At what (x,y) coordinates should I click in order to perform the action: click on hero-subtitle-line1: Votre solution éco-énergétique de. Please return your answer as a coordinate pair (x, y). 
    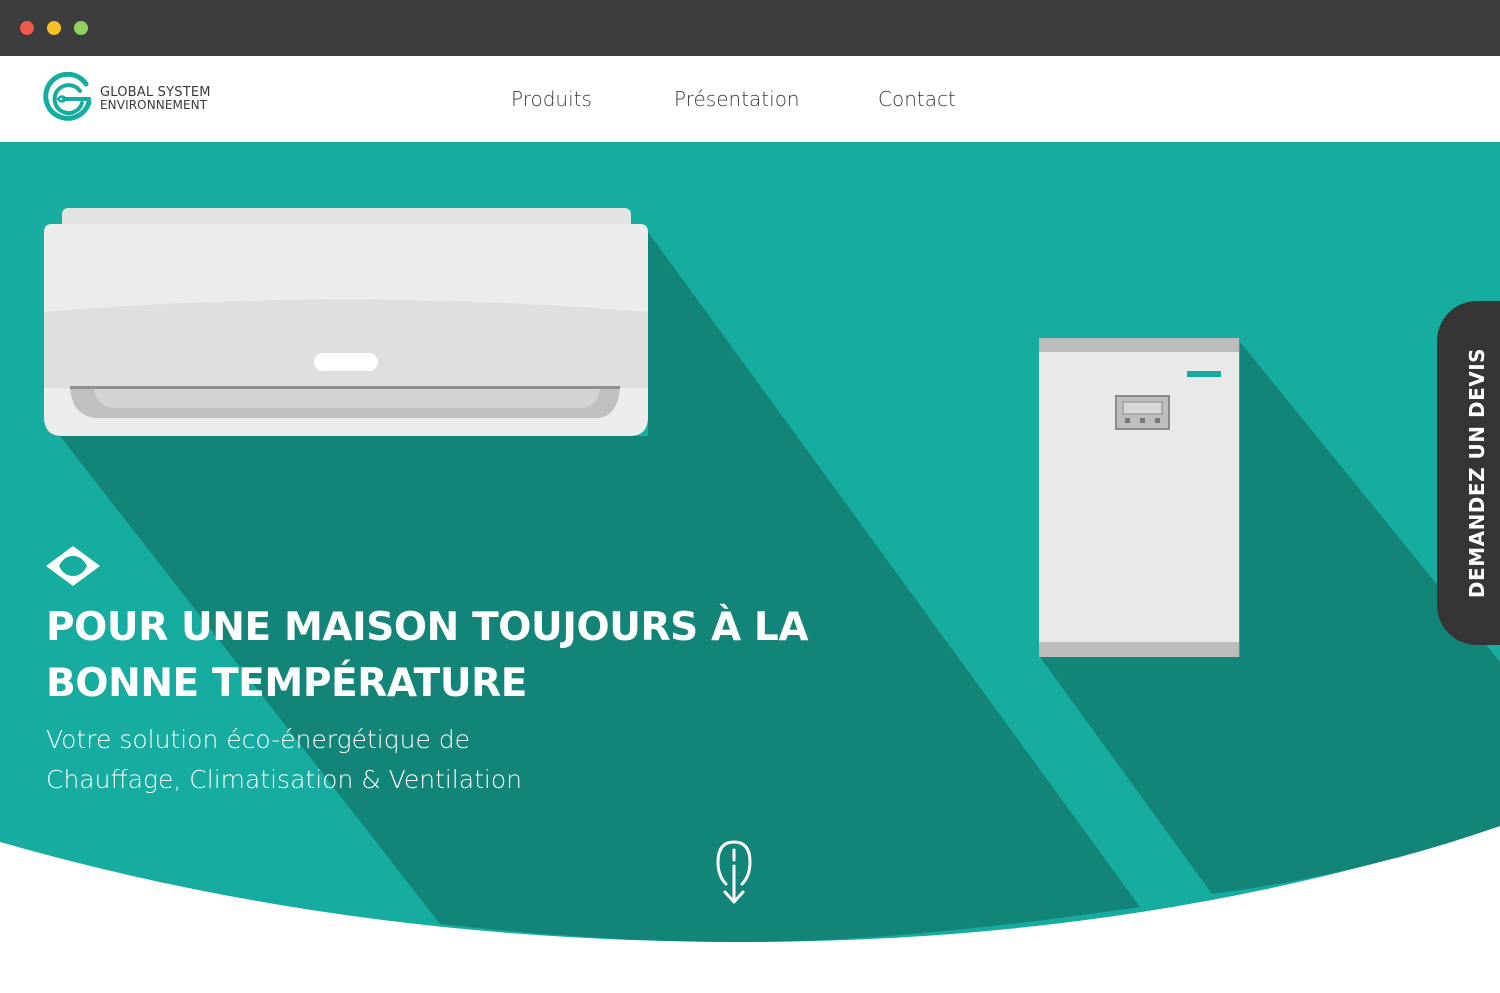
    Looking at the image, I should click on (258, 739).